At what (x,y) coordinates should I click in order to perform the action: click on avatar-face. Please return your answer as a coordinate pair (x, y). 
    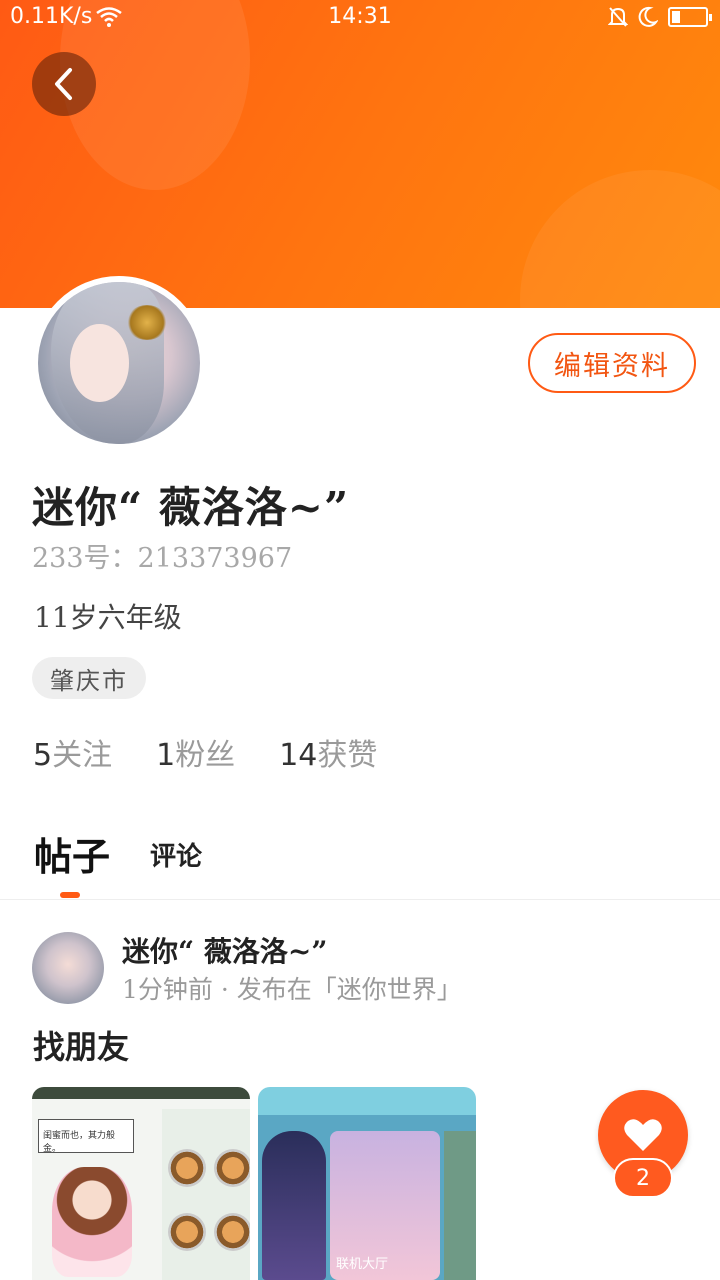
    Looking at the image, I should click on (99, 363).